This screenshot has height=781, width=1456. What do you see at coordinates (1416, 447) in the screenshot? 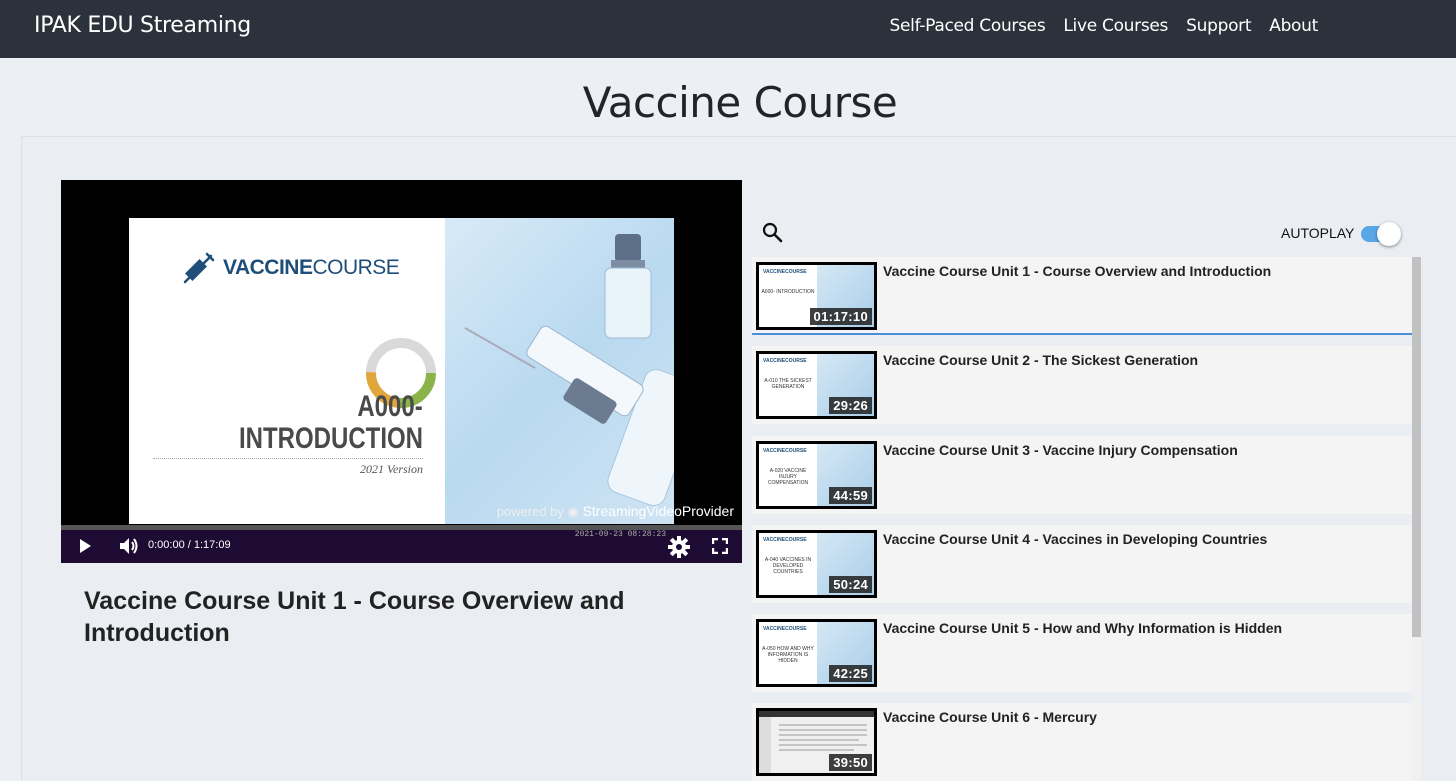
I see `playlist-scroll-thumb` at bounding box center [1416, 447].